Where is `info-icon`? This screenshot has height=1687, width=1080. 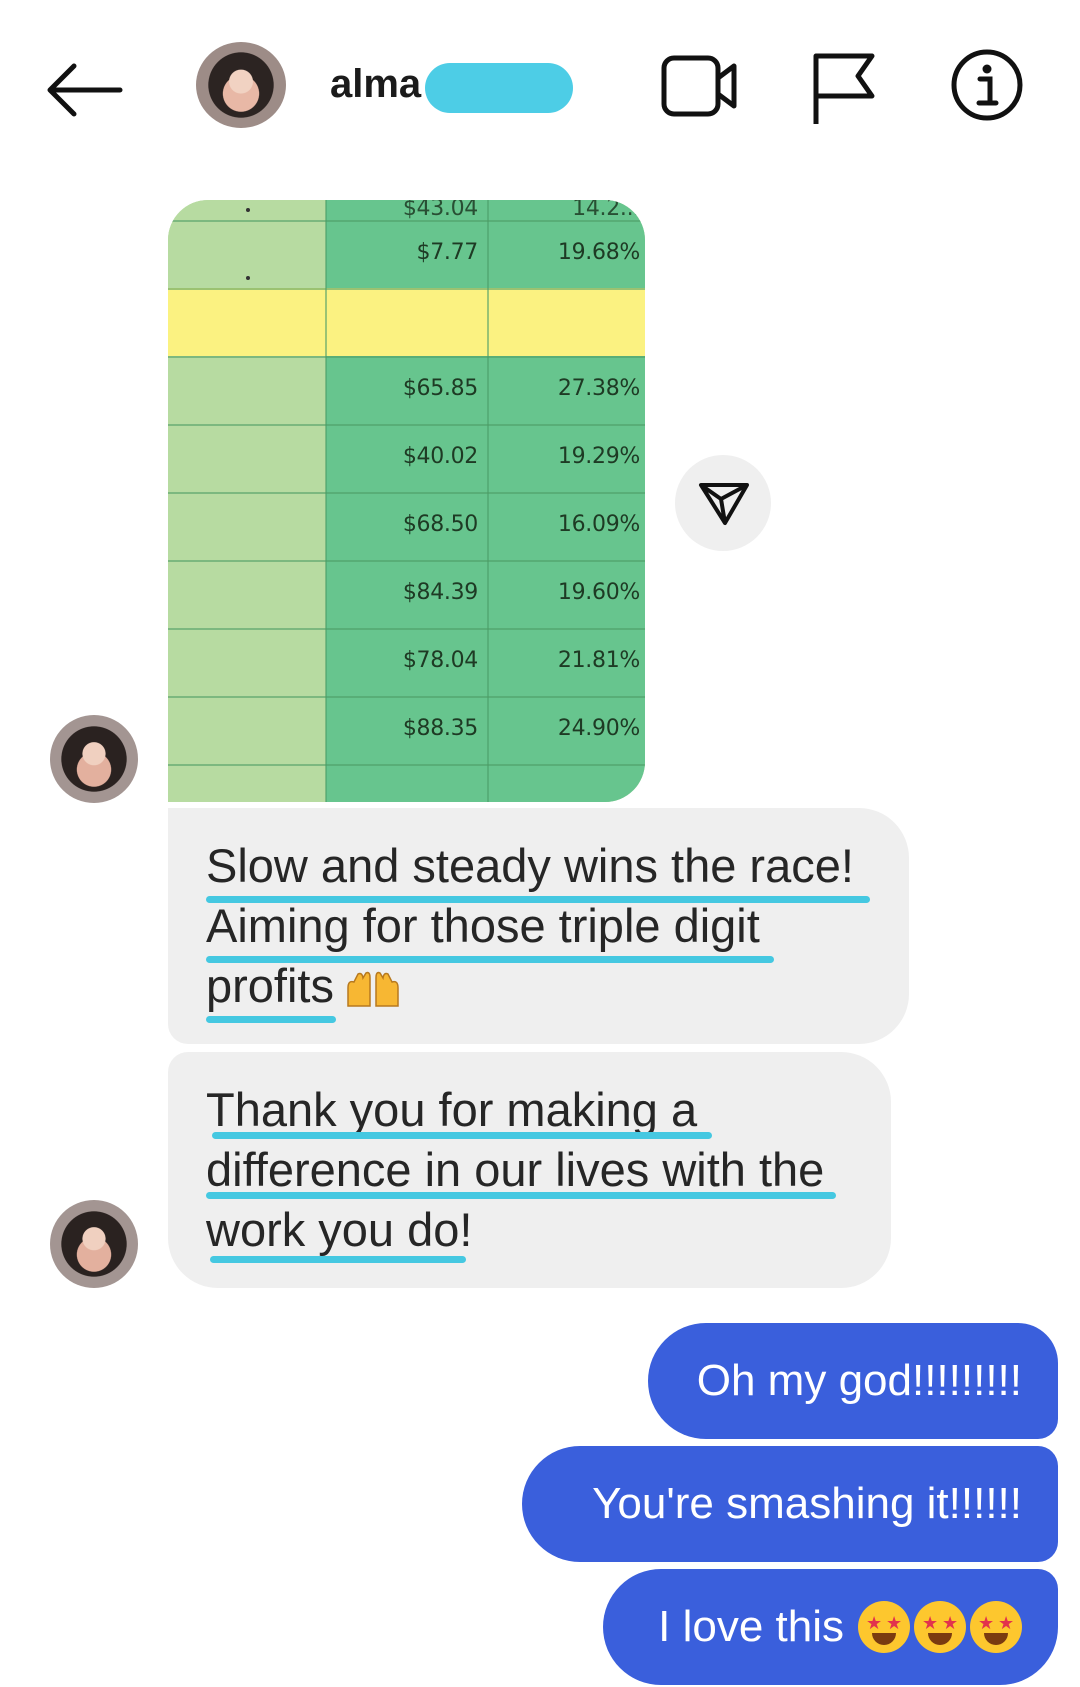
info-icon is located at coordinates (987, 85).